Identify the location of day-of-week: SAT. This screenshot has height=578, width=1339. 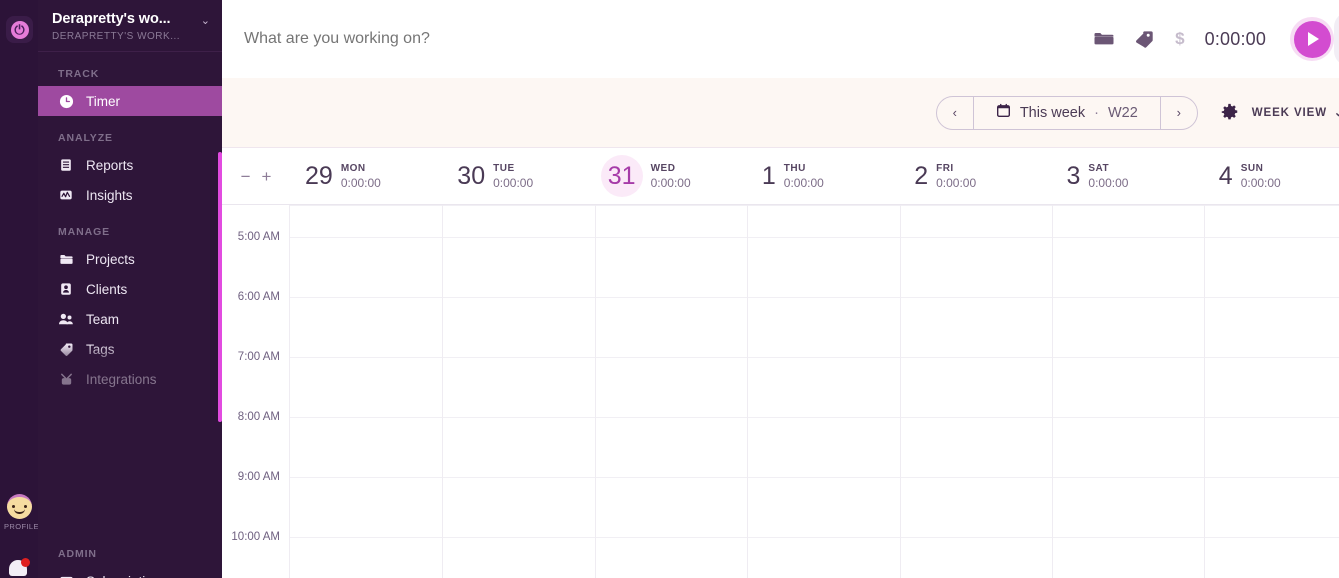
(1099, 168).